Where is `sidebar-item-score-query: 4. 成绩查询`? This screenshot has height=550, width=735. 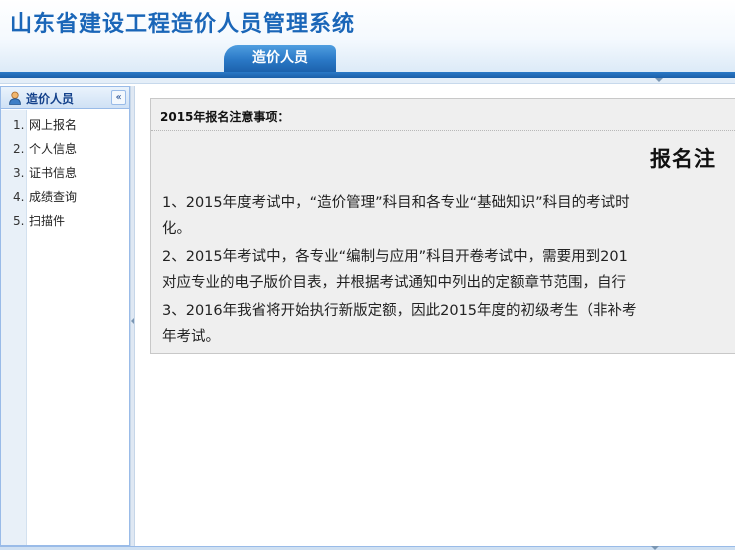
sidebar-item-score-query: 4. 成绩查询 is located at coordinates (65, 200).